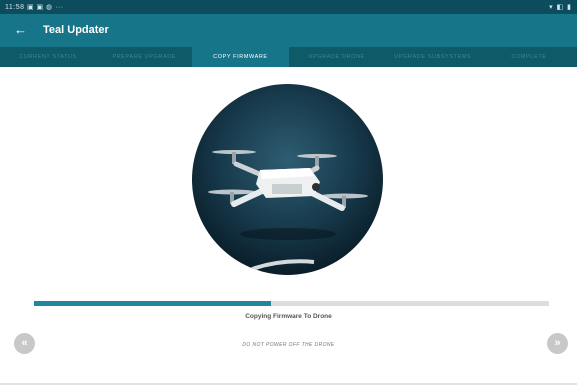 The width and height of the screenshot is (577, 385). What do you see at coordinates (288, 30) in the screenshot?
I see `app-bar: ← Teal Updater` at bounding box center [288, 30].